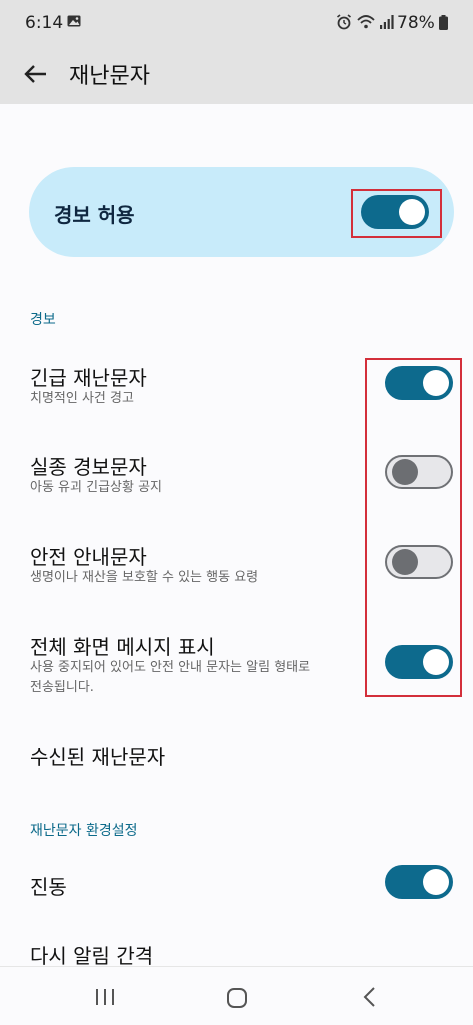  What do you see at coordinates (96, 487) in the screenshot?
I see `list-item-subtitle: 아동 유괴 긴급상황 공지` at bounding box center [96, 487].